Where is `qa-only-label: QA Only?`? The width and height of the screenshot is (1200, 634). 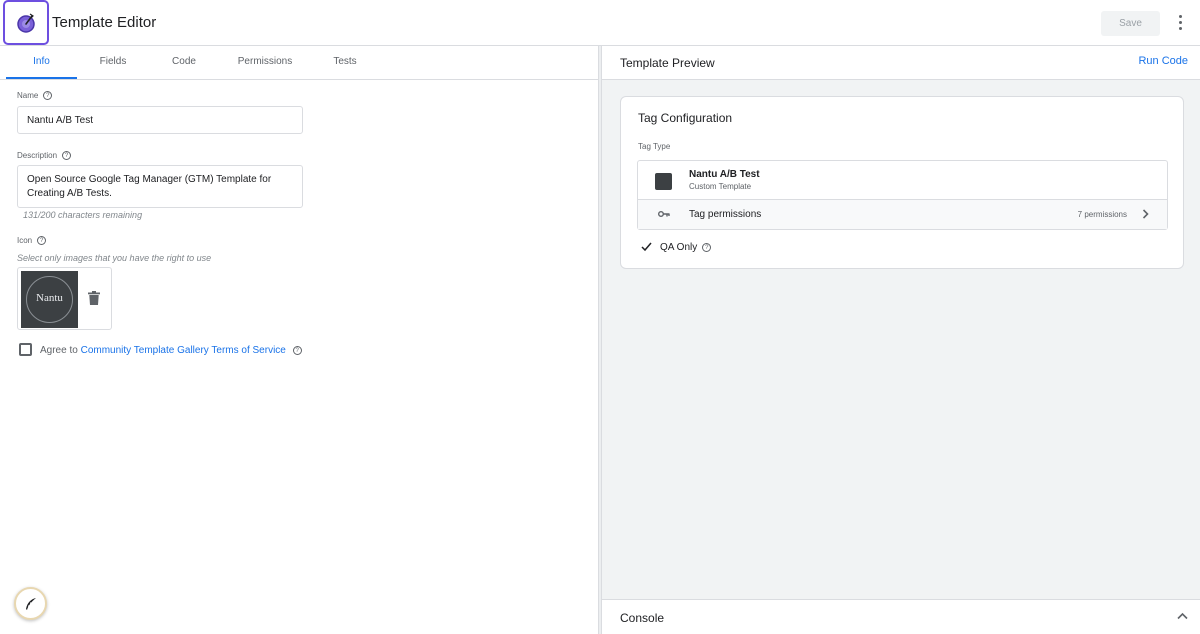
qa-only-label: QA Only? is located at coordinates (686, 247).